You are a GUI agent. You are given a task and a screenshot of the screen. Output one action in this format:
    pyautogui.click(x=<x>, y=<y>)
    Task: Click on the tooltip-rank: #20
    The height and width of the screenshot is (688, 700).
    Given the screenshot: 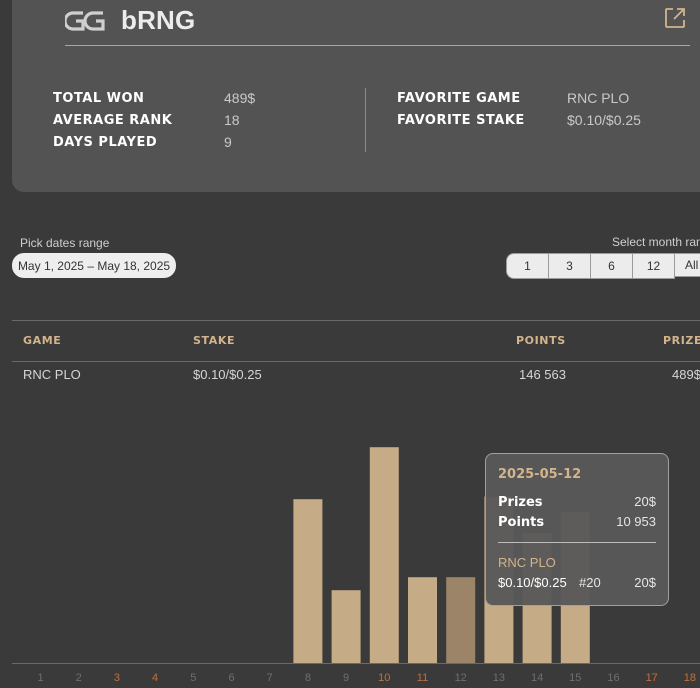 What is the action you would take?
    pyautogui.click(x=590, y=582)
    